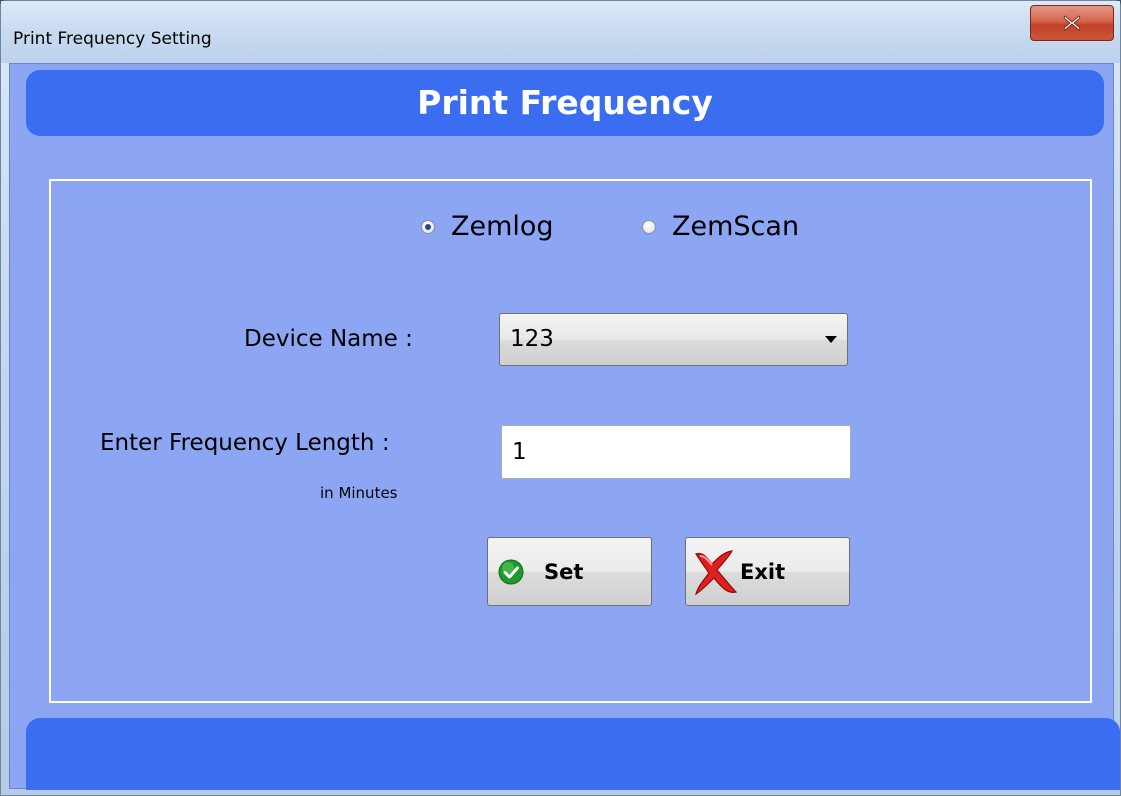  I want to click on title-bar: Print Frequency Setting, so click(560, 32).